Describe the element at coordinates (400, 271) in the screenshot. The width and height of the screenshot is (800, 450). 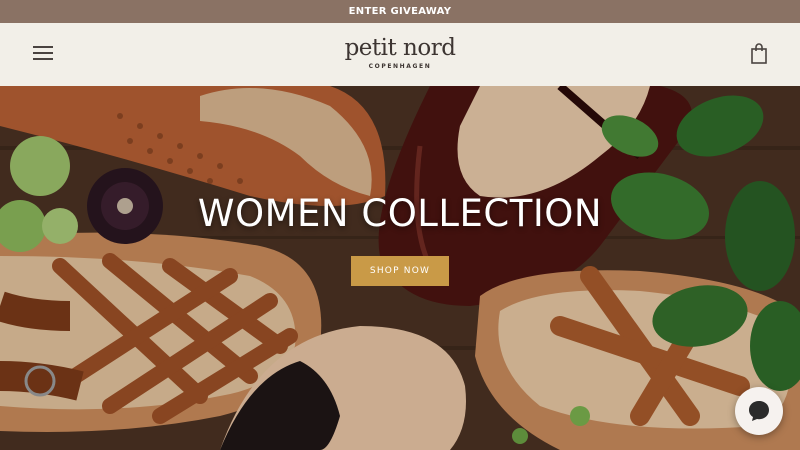
I see `shop-now-button: SHOP NOW` at that location.